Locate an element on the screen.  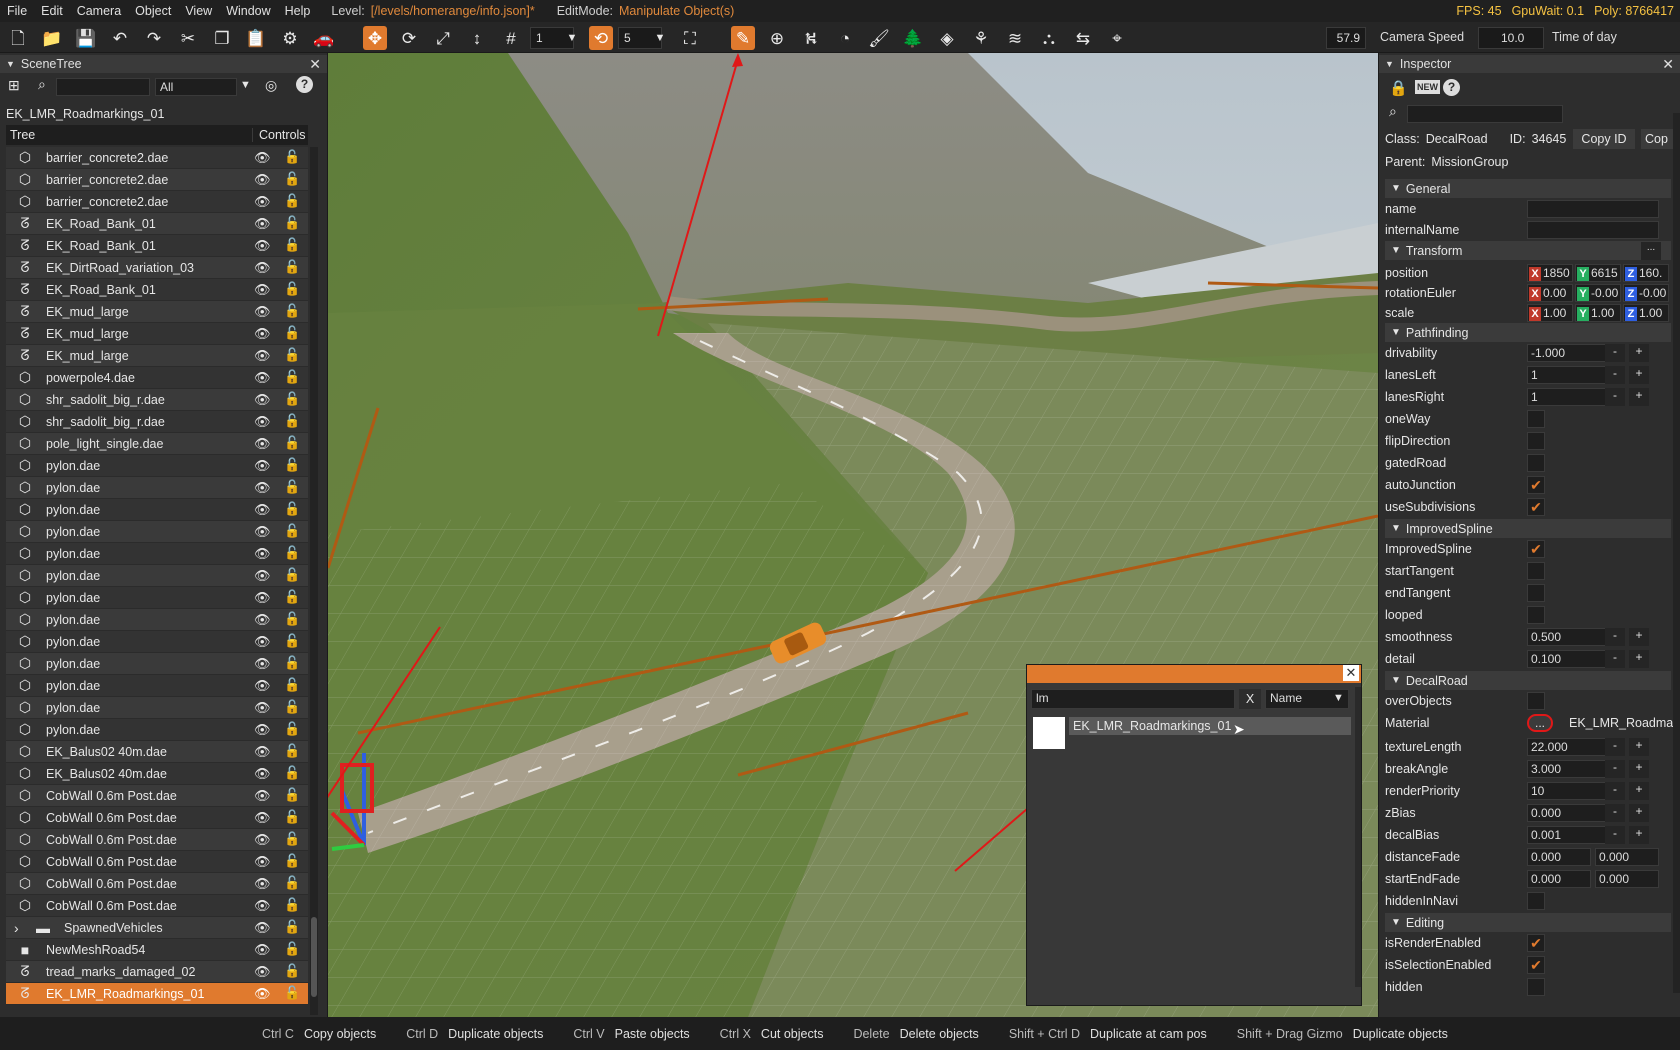
tree-row: ᘔ EK_mud_large 👁 🔓 is located at coordinates (157, 312).